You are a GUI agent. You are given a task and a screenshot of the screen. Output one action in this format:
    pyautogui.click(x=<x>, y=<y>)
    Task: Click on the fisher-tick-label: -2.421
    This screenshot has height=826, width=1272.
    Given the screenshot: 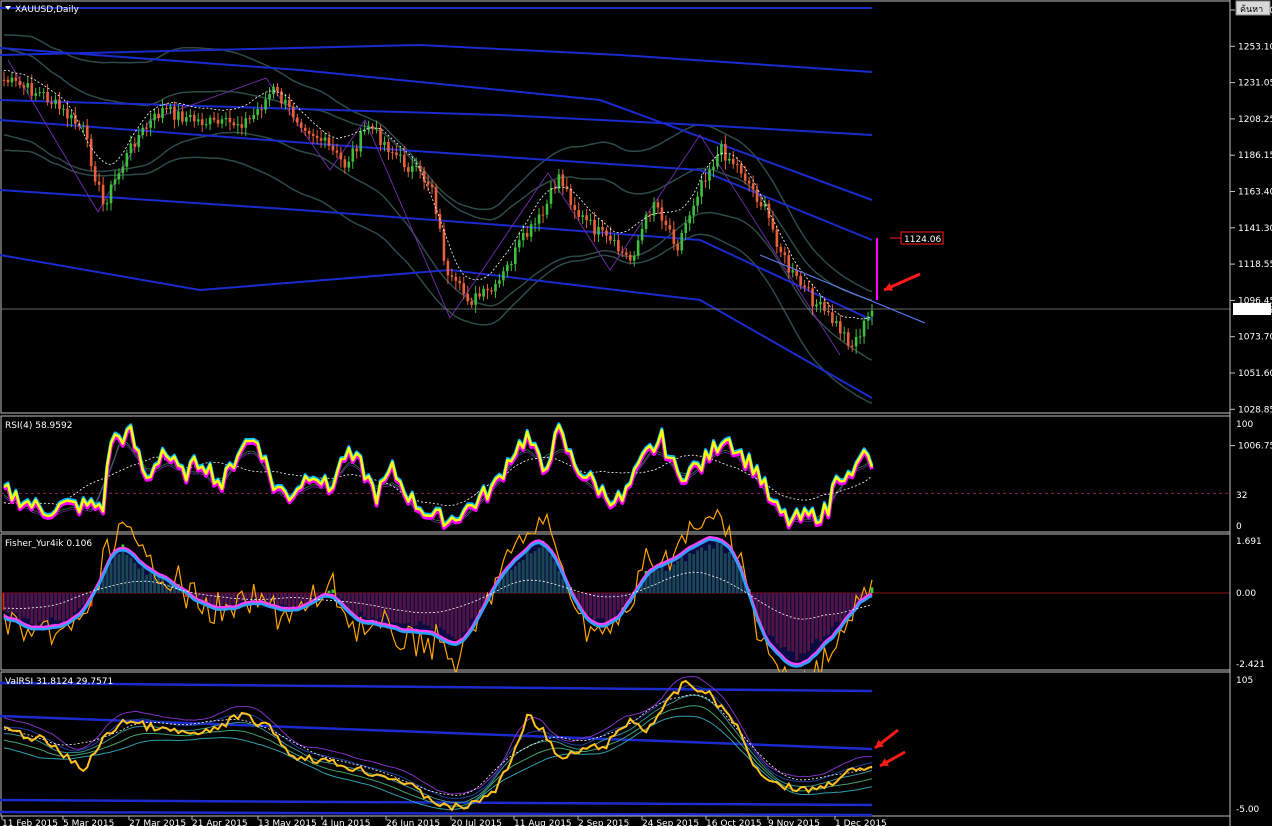 What is the action you would take?
    pyautogui.click(x=1250, y=665)
    